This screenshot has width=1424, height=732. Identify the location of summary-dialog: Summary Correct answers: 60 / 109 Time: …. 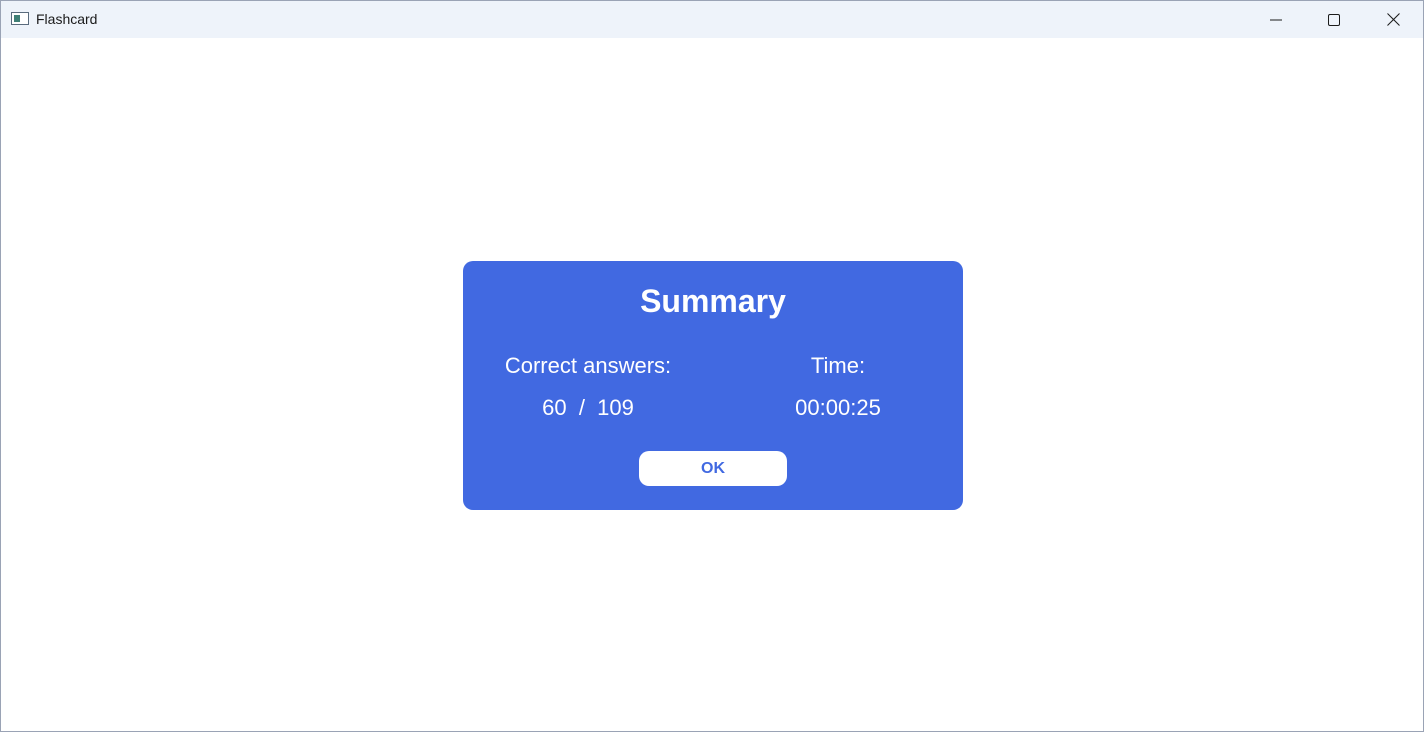
(713, 385).